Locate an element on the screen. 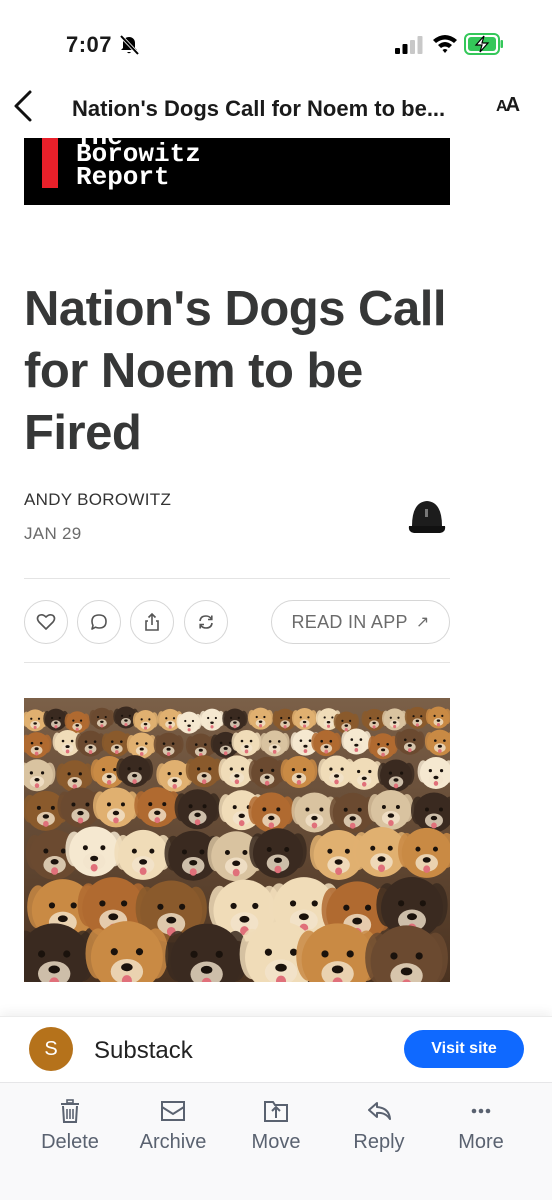  reply-label: Reply is located at coordinates (379, 1142).